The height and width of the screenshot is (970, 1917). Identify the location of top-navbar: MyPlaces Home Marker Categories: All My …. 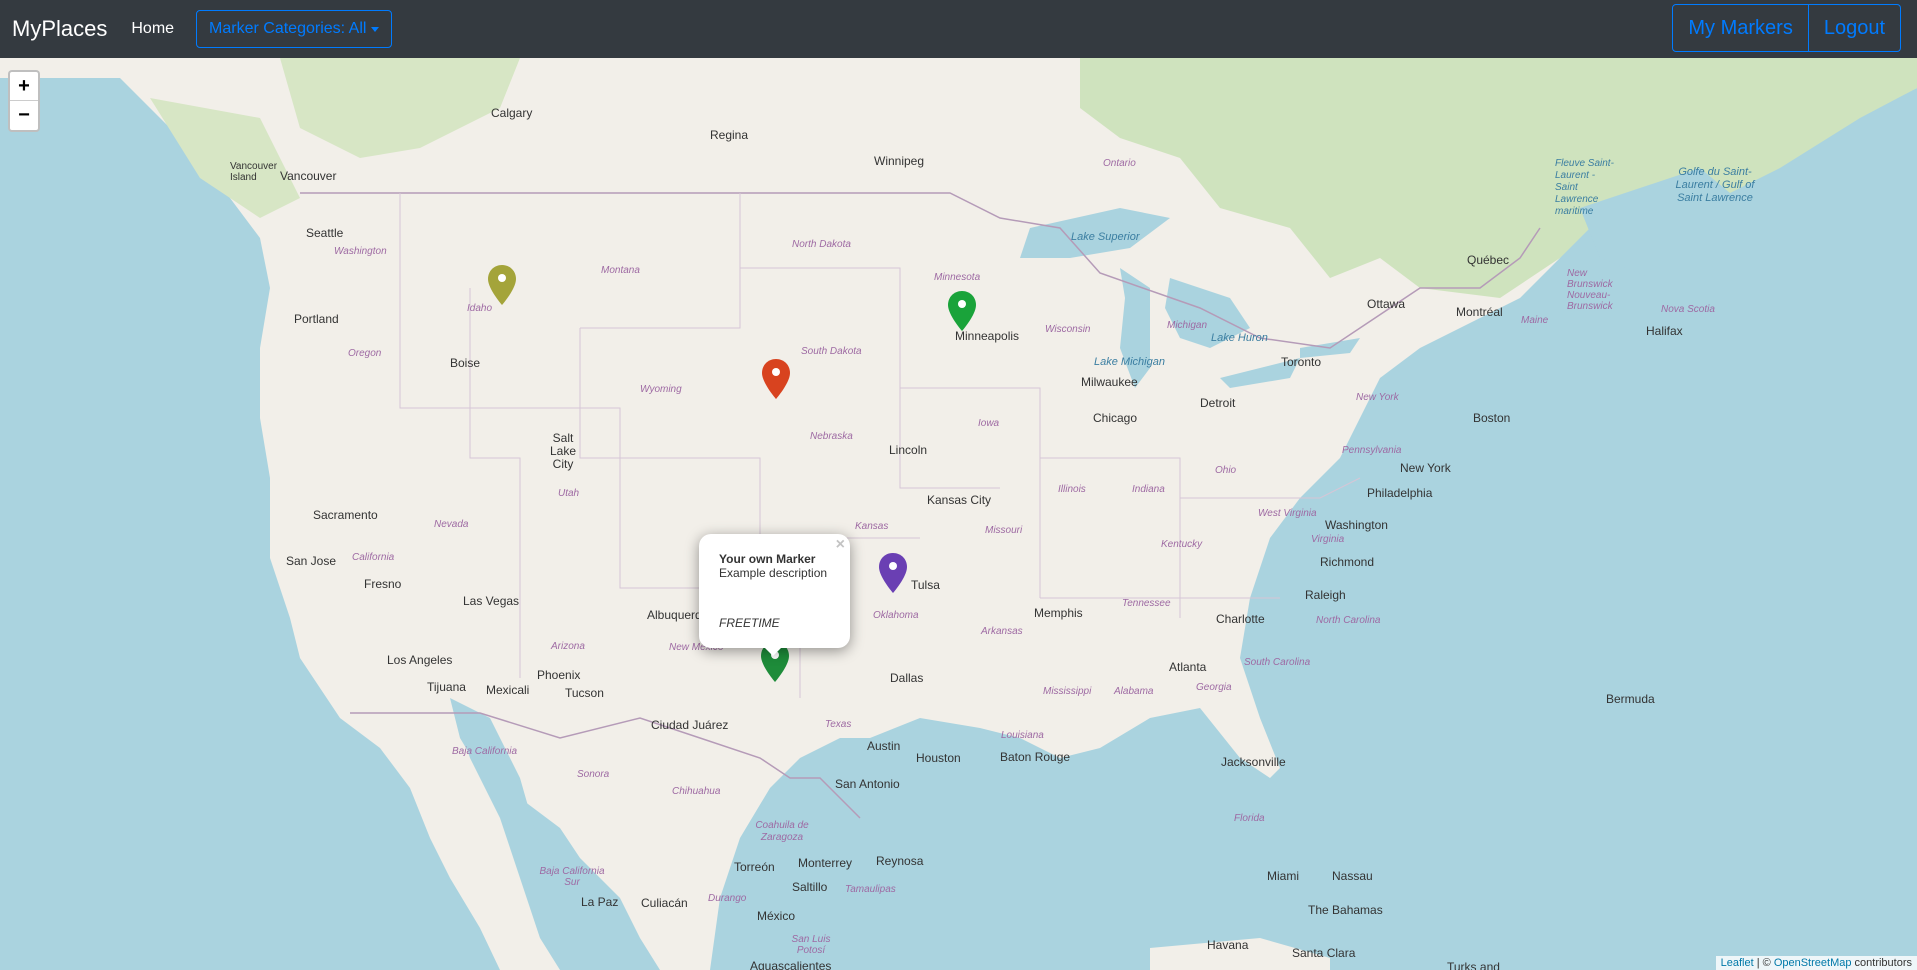
(958, 29).